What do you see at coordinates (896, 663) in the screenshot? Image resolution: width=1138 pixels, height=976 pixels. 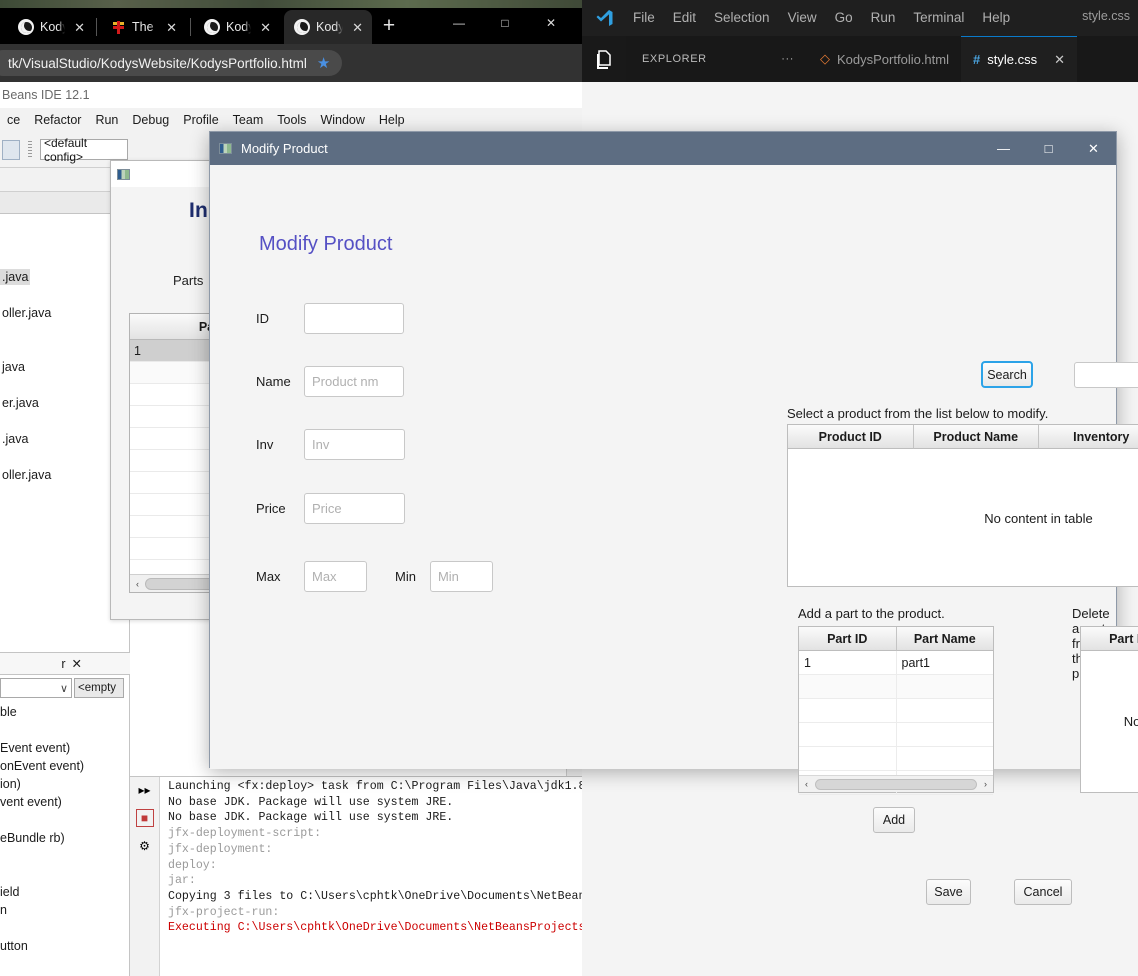 I see `table-row: 1 part1` at bounding box center [896, 663].